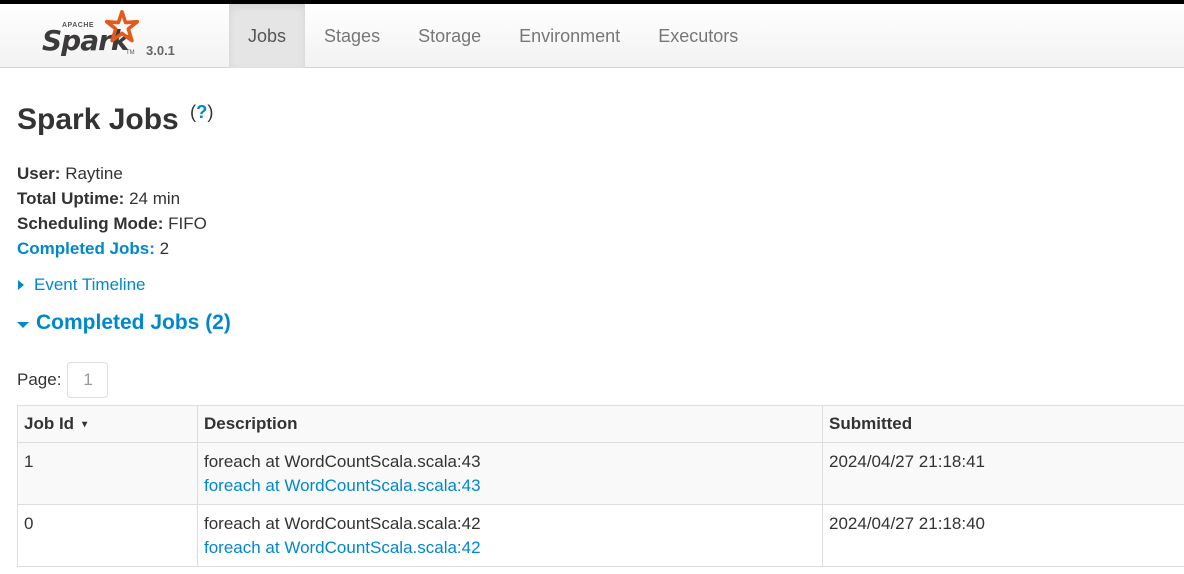 The image size is (1184, 574). Describe the element at coordinates (187, 223) in the screenshot. I see `scheduling-mode-value: FIFO` at that location.